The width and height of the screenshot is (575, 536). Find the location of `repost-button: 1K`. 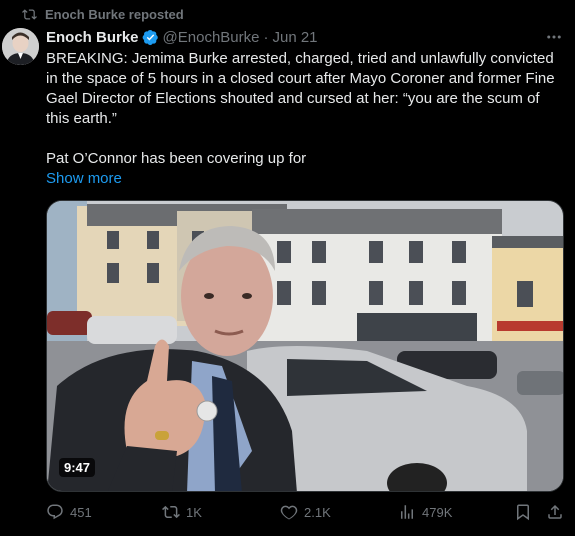

repost-button: 1K is located at coordinates (182, 512).